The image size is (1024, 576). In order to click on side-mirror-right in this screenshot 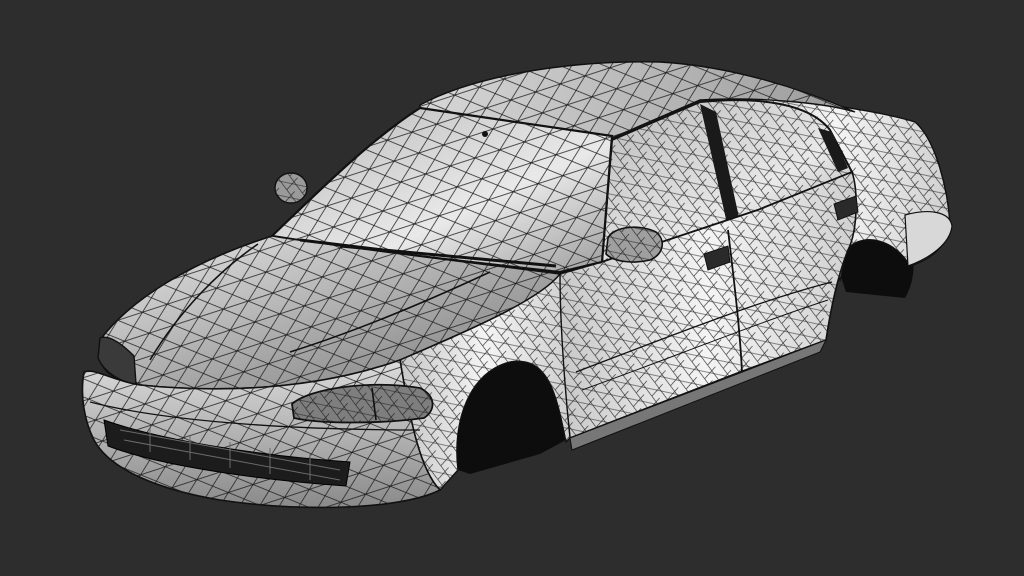, I will do `click(634, 244)`.